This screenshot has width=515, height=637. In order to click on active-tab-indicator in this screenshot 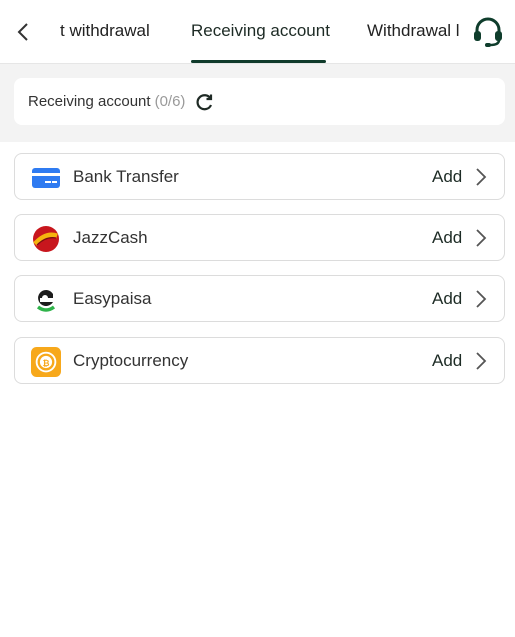, I will do `click(258, 61)`.